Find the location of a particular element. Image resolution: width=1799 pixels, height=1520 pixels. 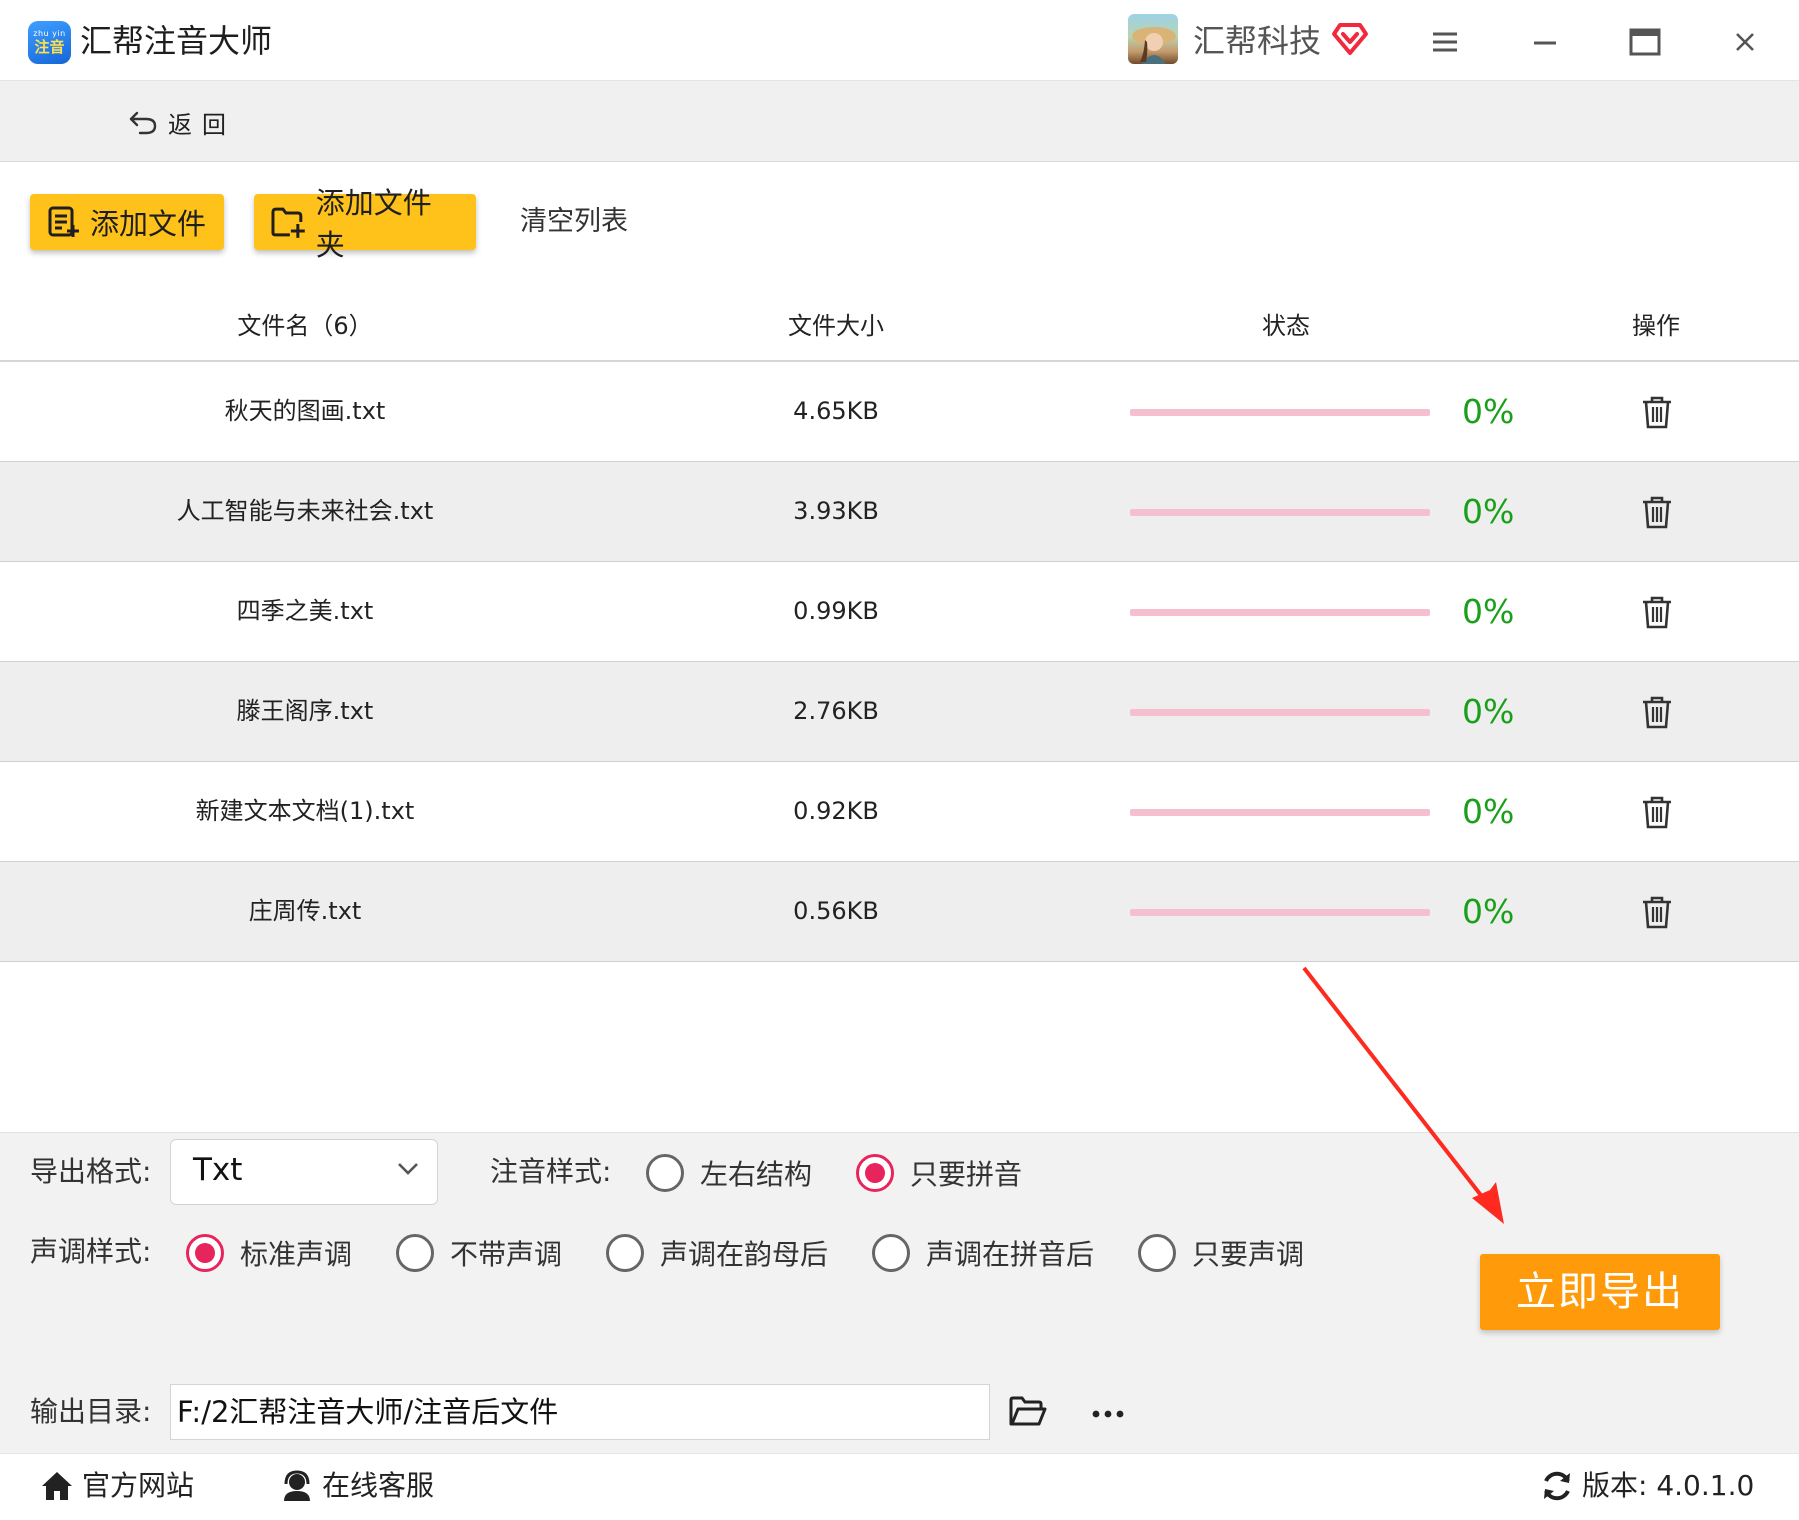

chevron-down-icon is located at coordinates (408, 1169).